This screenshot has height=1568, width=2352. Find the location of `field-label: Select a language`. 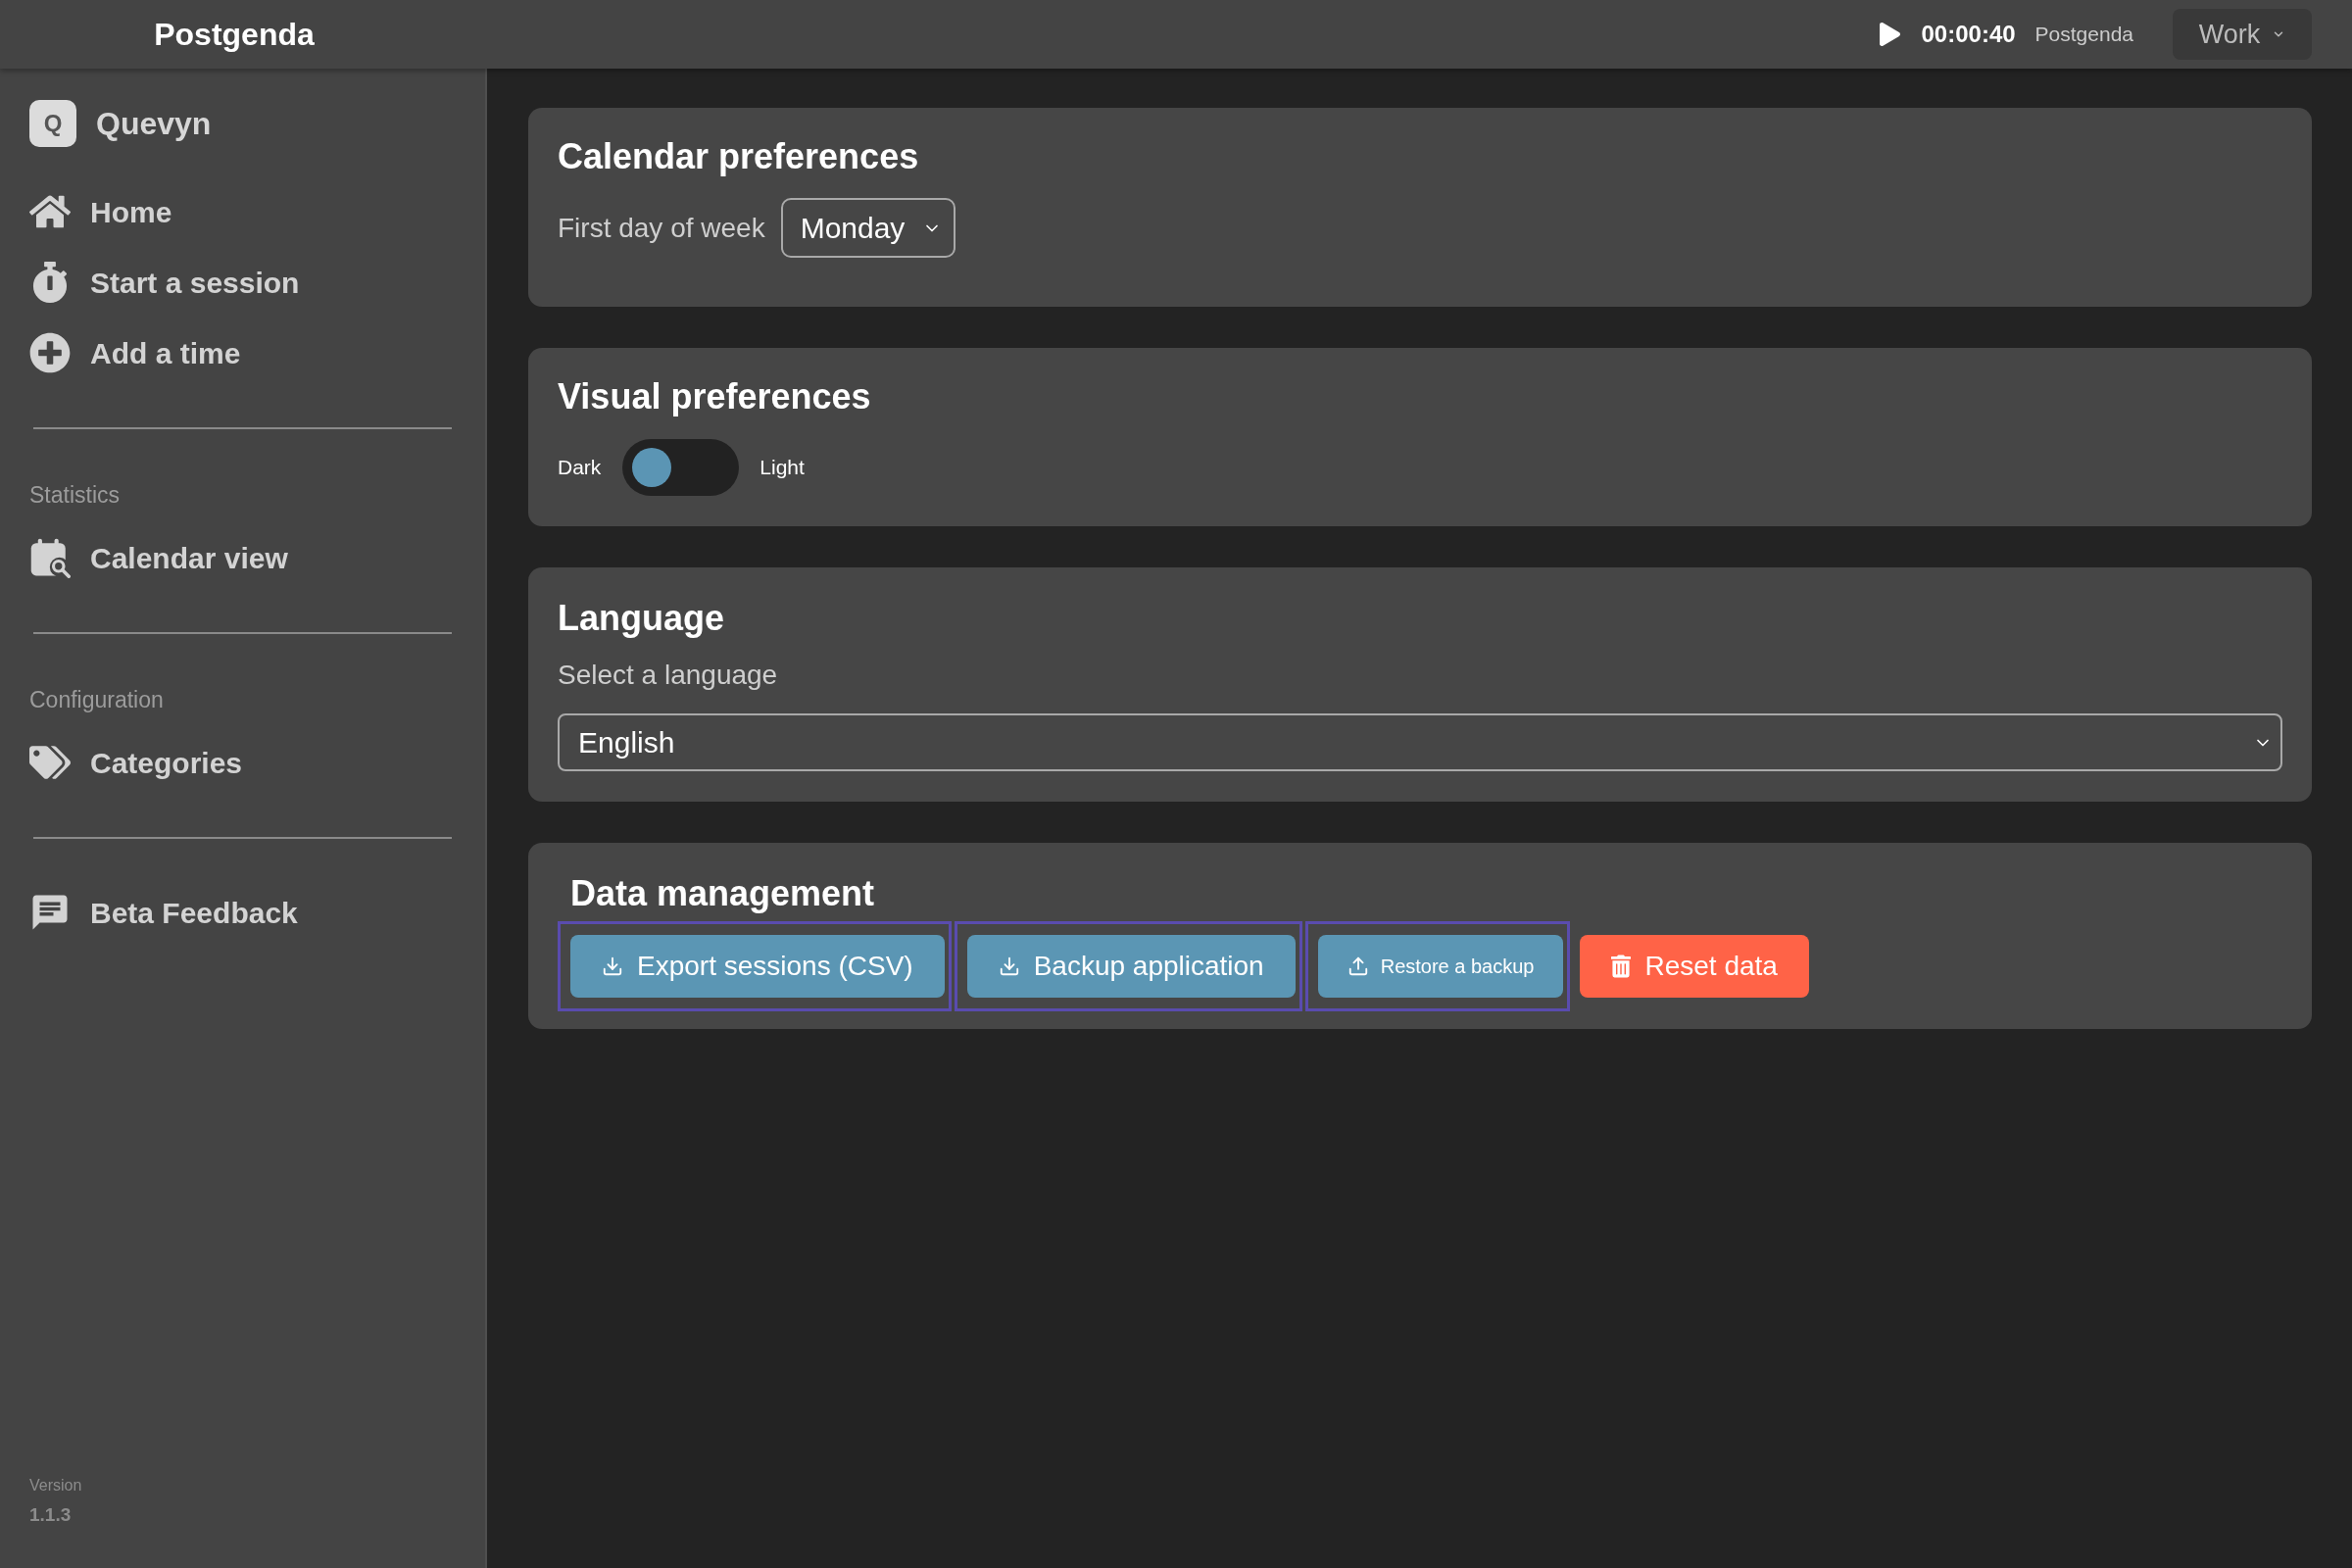

field-label: Select a language is located at coordinates (668, 675).